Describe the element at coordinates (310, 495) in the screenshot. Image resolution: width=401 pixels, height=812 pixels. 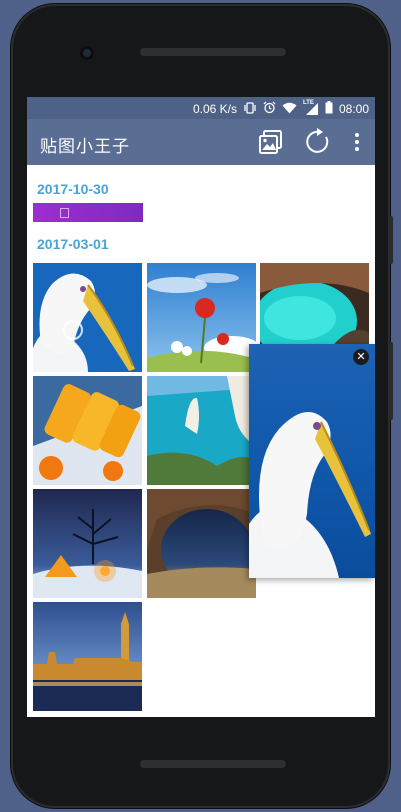
I see `pelican-preview-image` at that location.